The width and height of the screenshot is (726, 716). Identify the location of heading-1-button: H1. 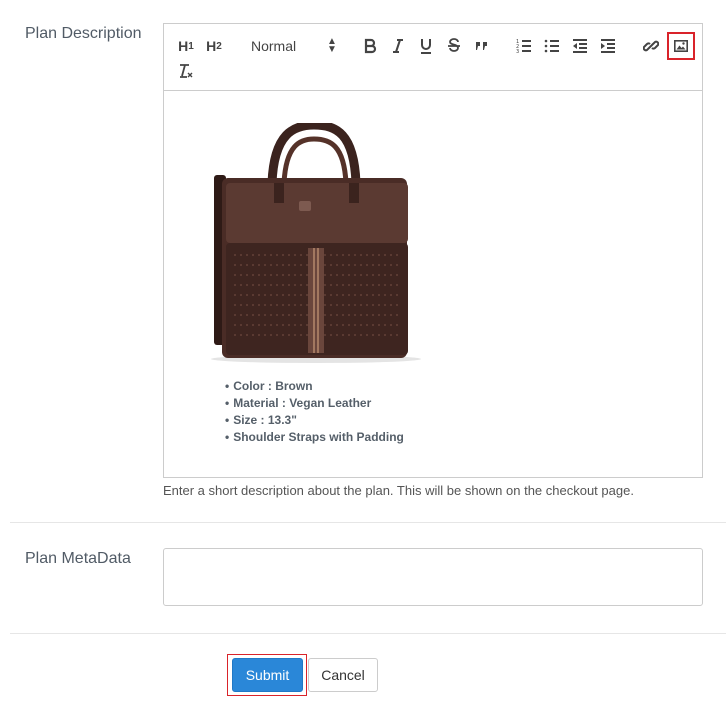
(186, 46).